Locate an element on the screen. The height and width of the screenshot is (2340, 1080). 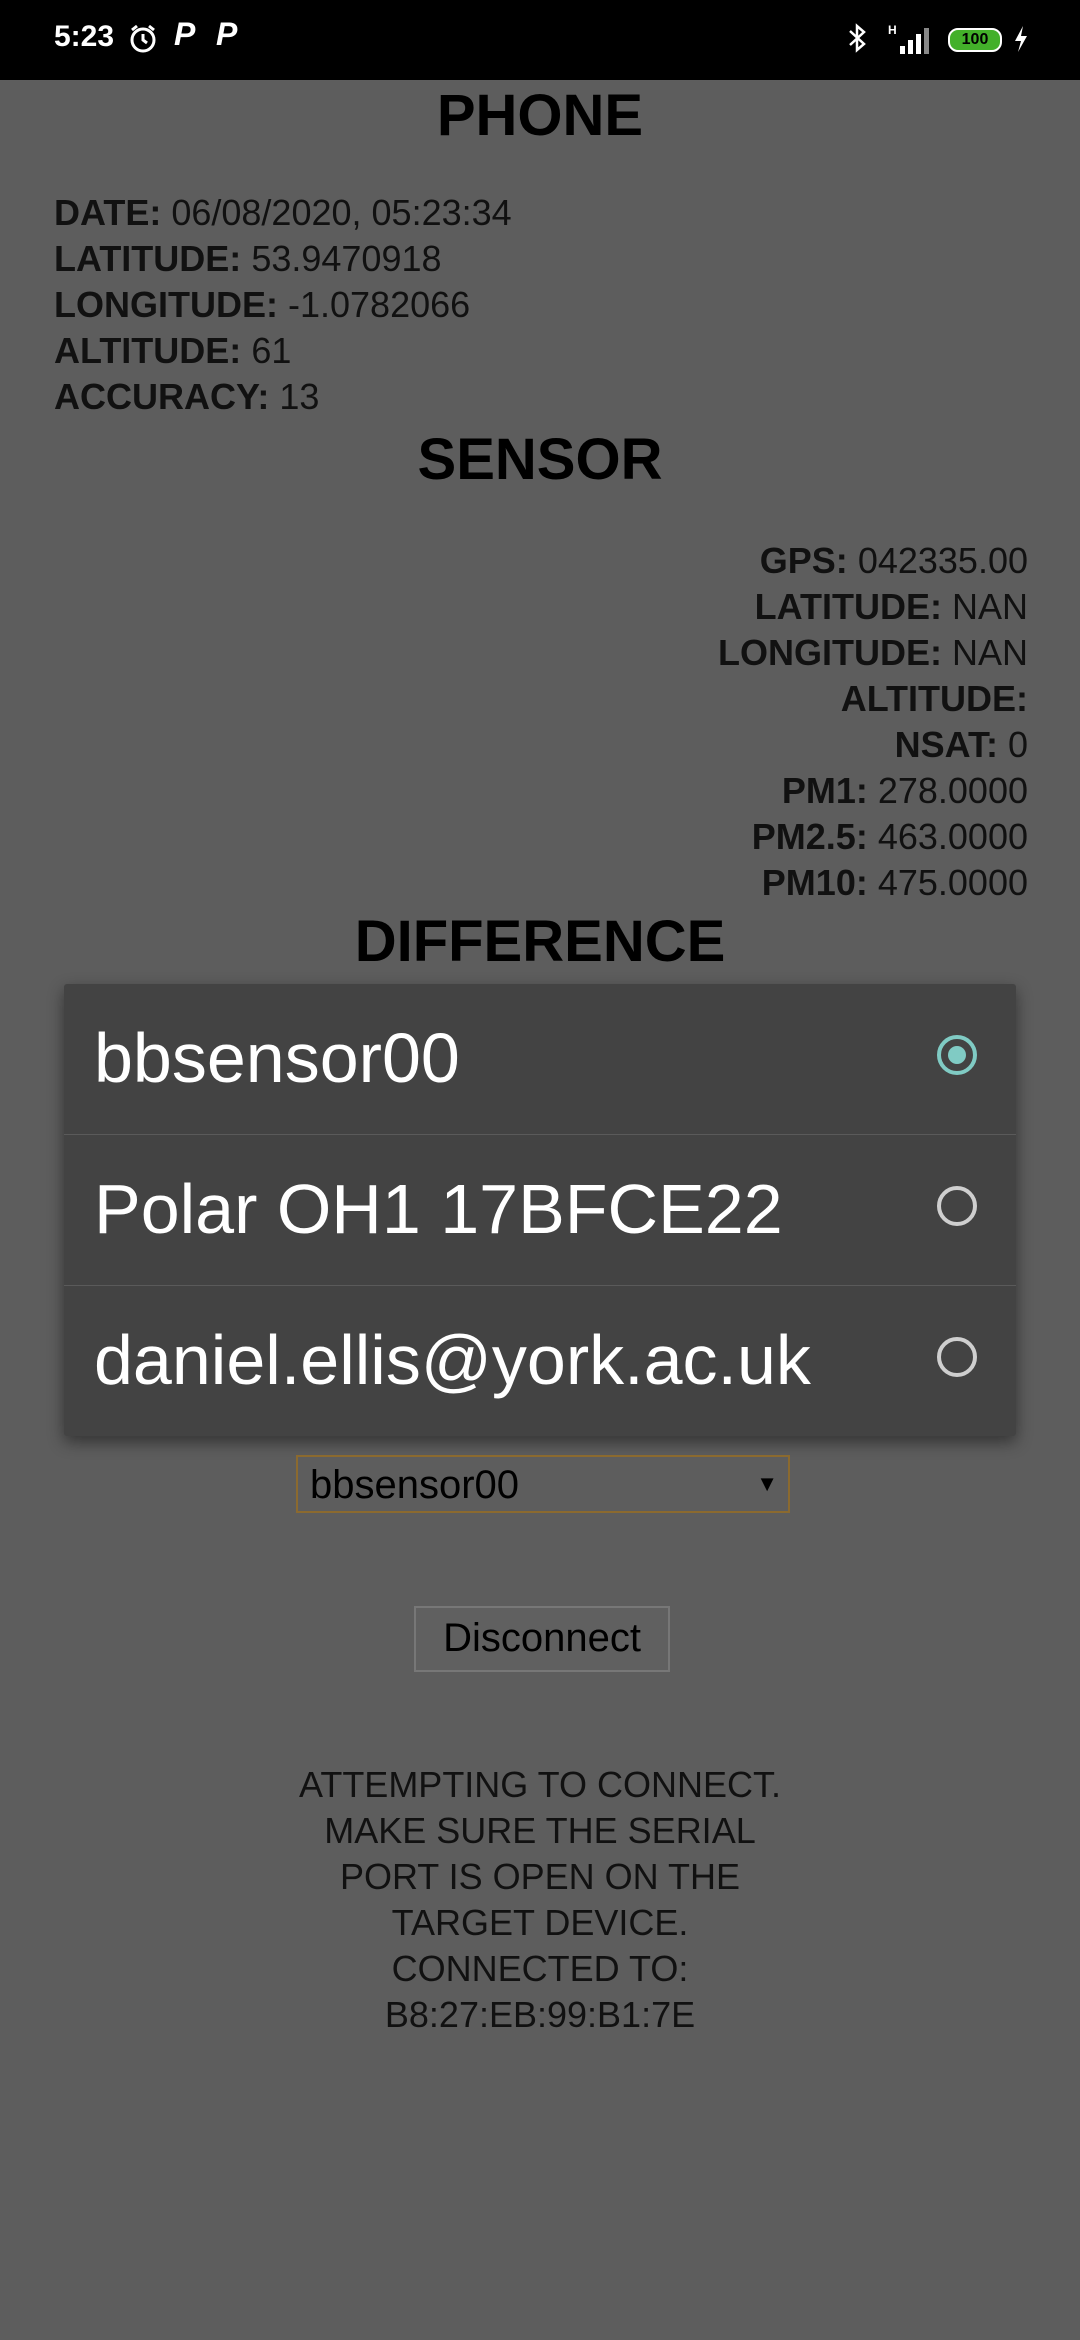
sensor-heading: SENSOR is located at coordinates (540, 459).